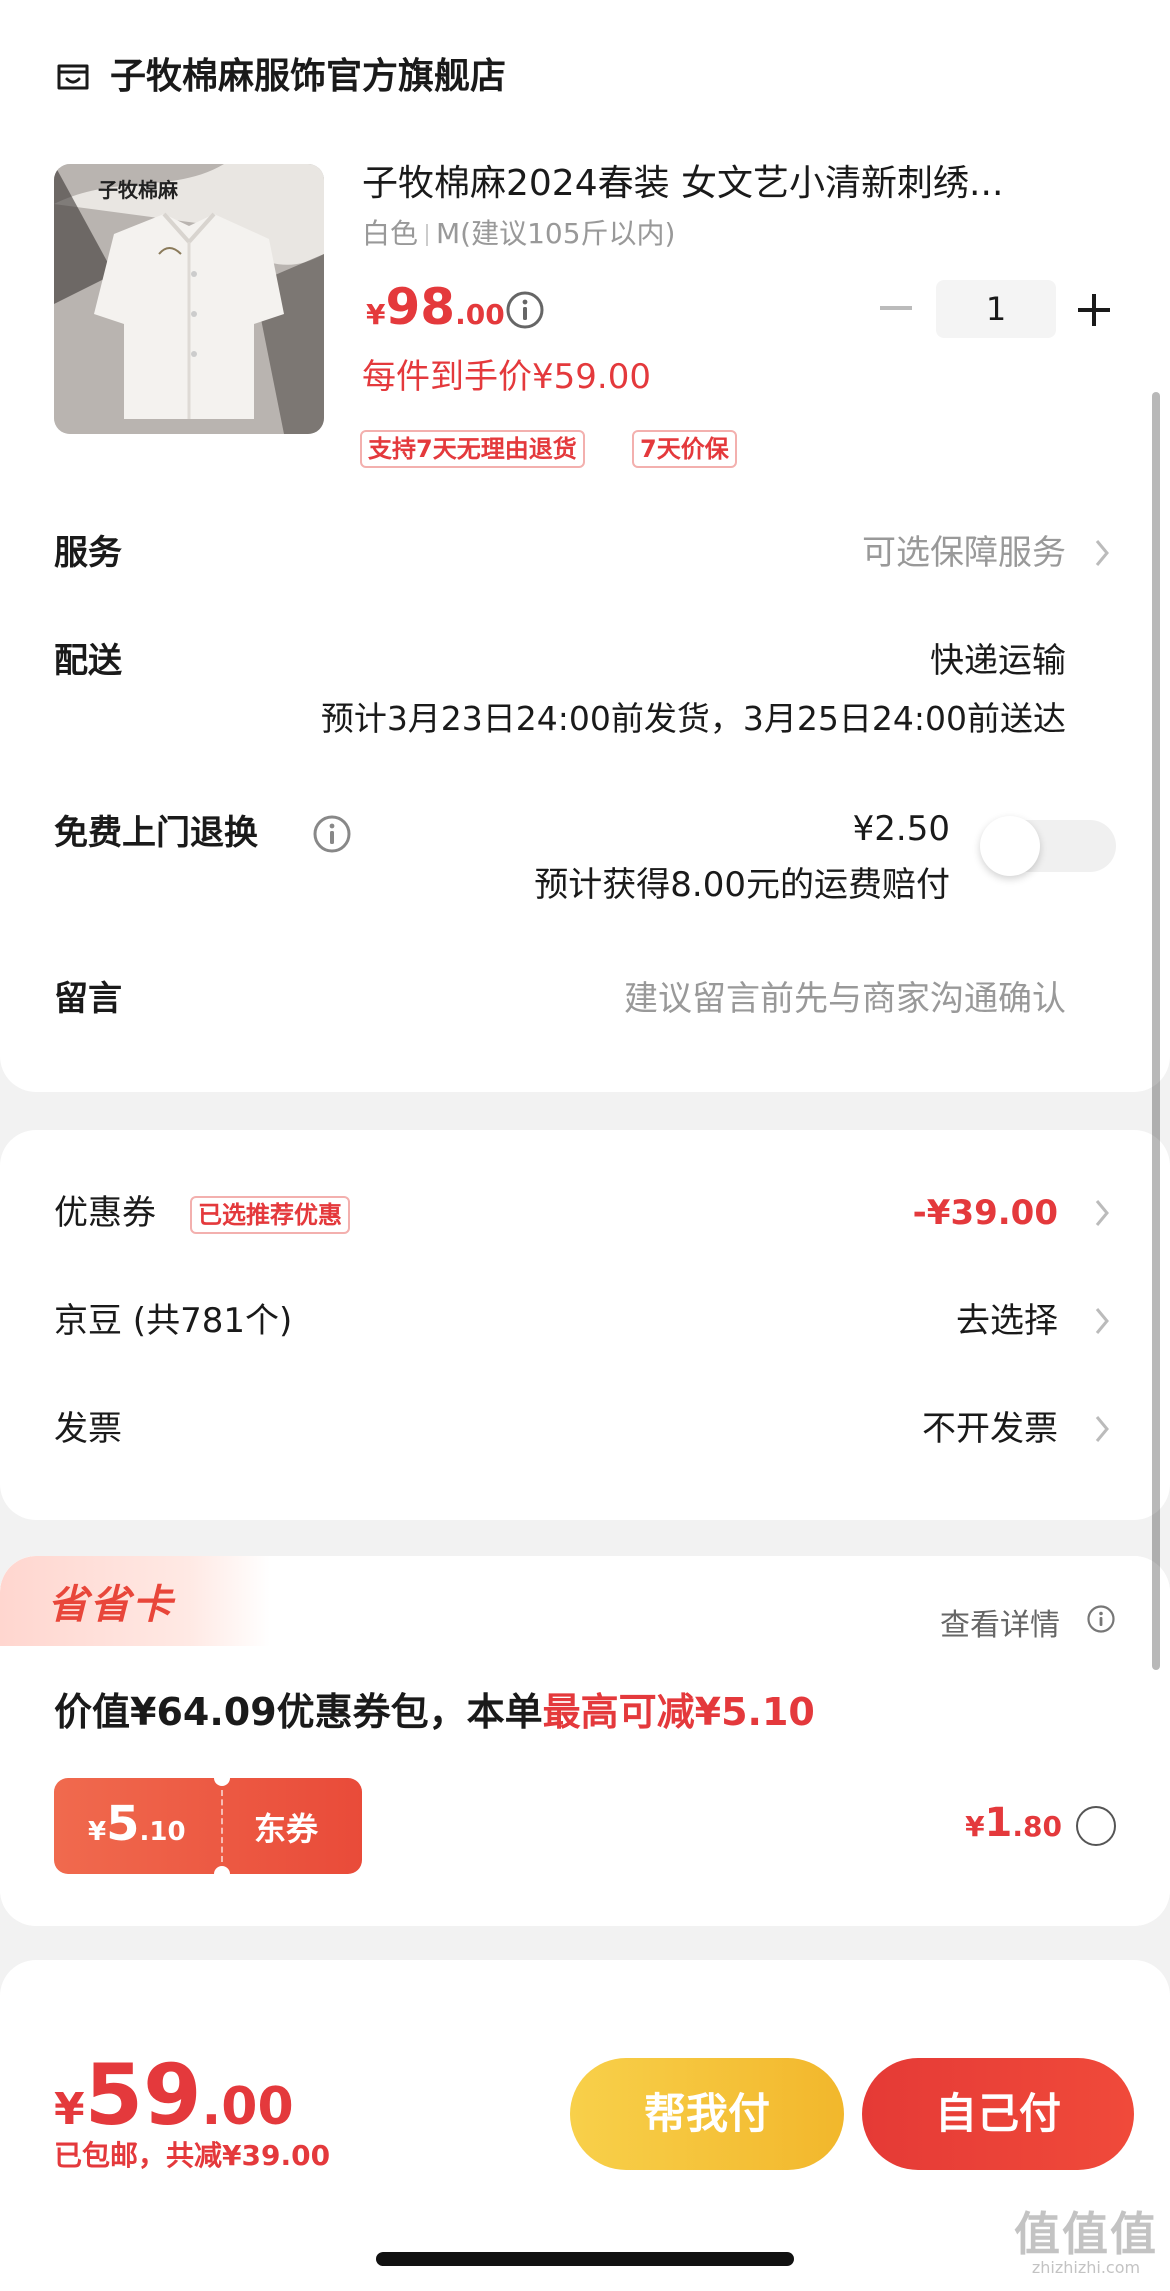 Image resolution: width=1170 pixels, height=2291 pixels. What do you see at coordinates (105, 1213) in the screenshot?
I see `coupon-label: 优惠券` at bounding box center [105, 1213].